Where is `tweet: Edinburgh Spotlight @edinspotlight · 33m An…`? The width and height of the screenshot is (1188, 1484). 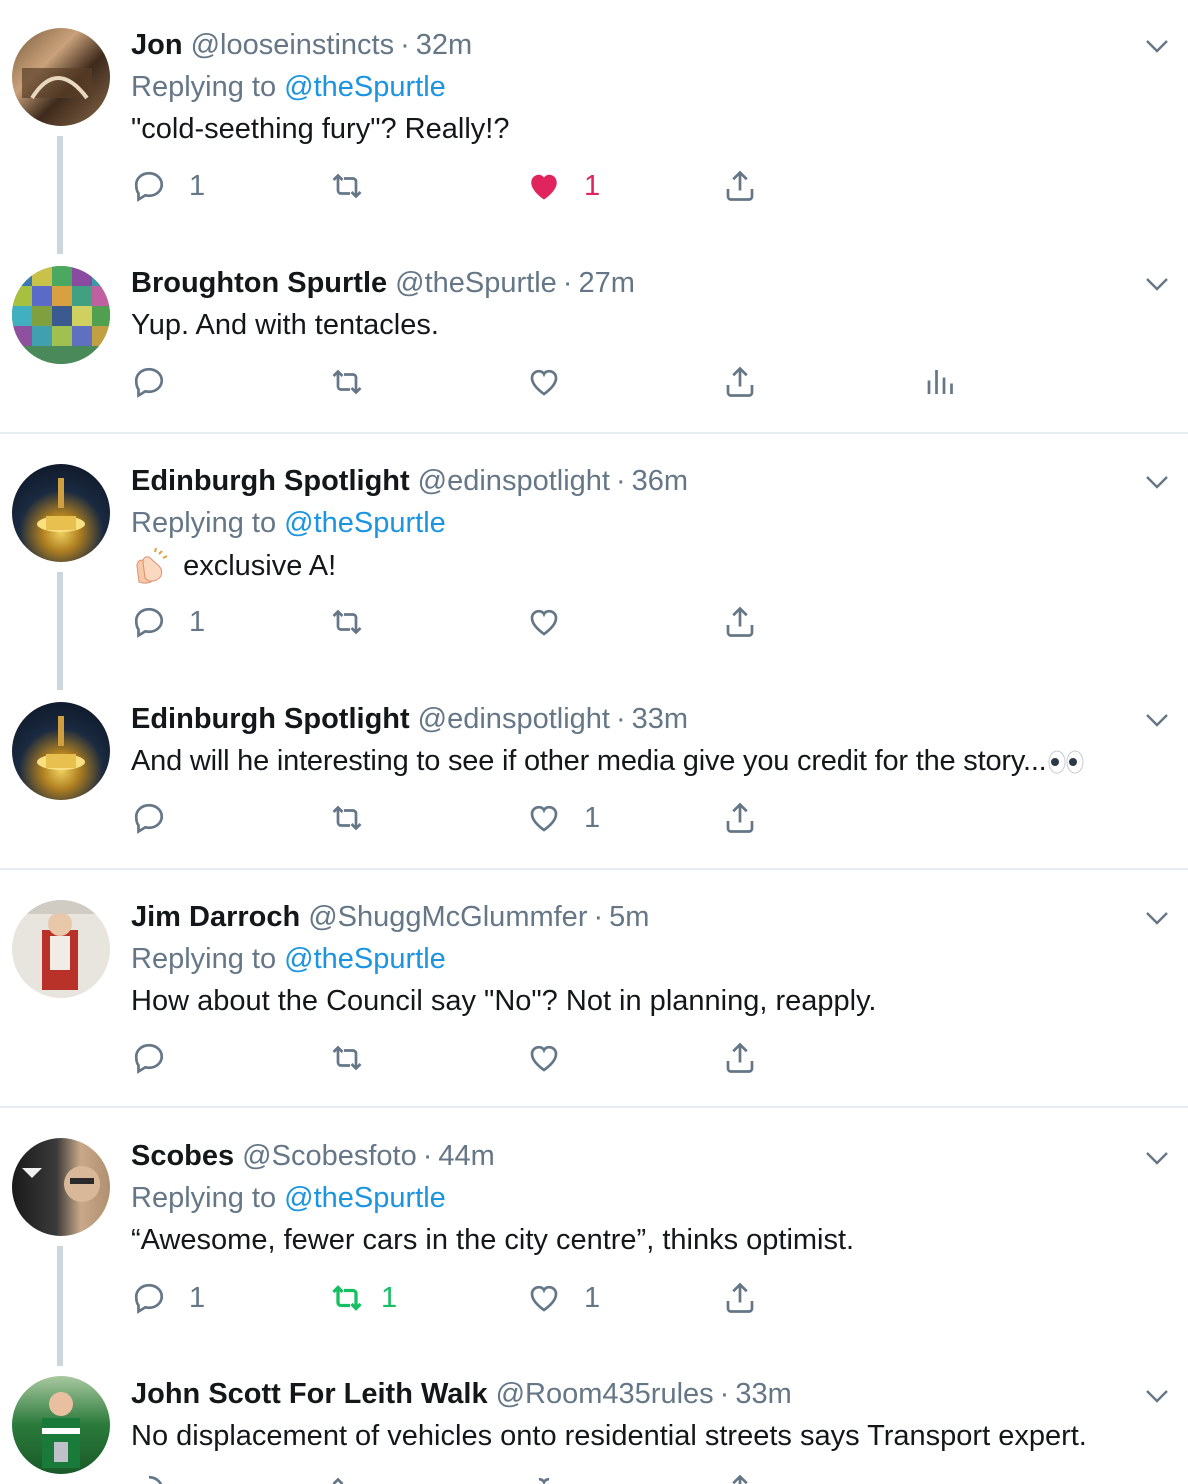 tweet: Edinburgh Spotlight @edinspotlight · 33m An… is located at coordinates (594, 778).